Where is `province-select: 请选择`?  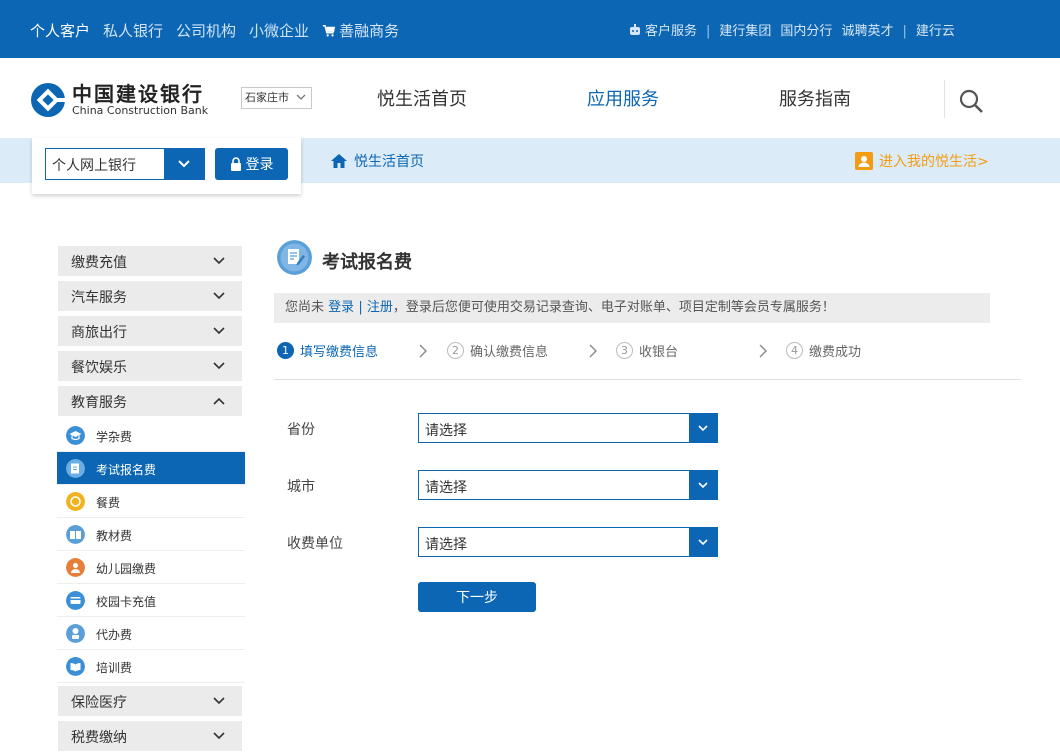 province-select: 请选择 is located at coordinates (568, 428).